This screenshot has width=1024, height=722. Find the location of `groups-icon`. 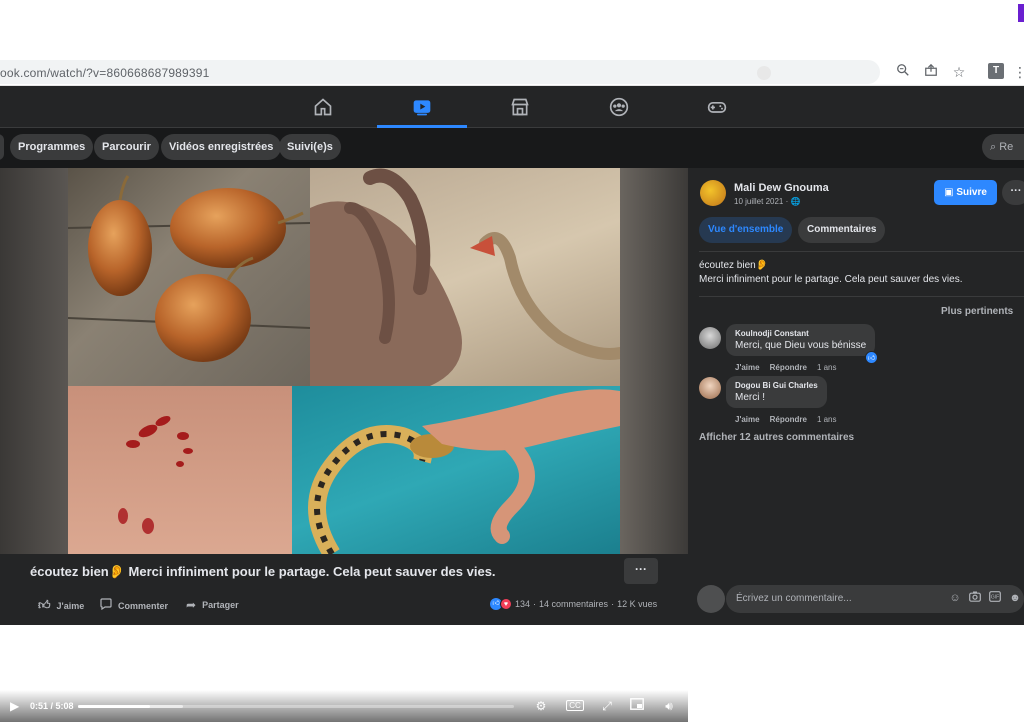

groups-icon is located at coordinates (619, 107).